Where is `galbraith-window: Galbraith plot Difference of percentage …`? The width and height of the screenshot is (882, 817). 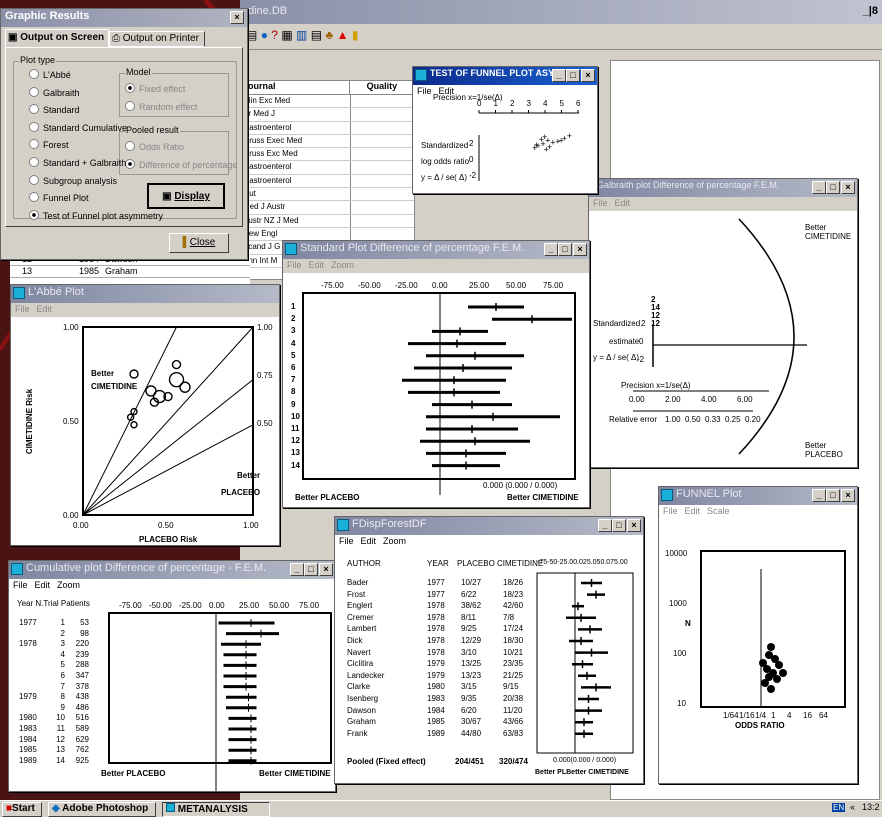
galbraith-window: Galbraith plot Difference of percentage … is located at coordinates (723, 323).